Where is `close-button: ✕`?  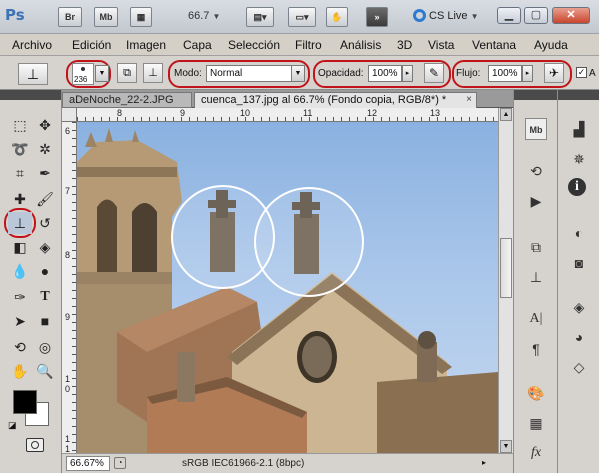 close-button: ✕ is located at coordinates (571, 15).